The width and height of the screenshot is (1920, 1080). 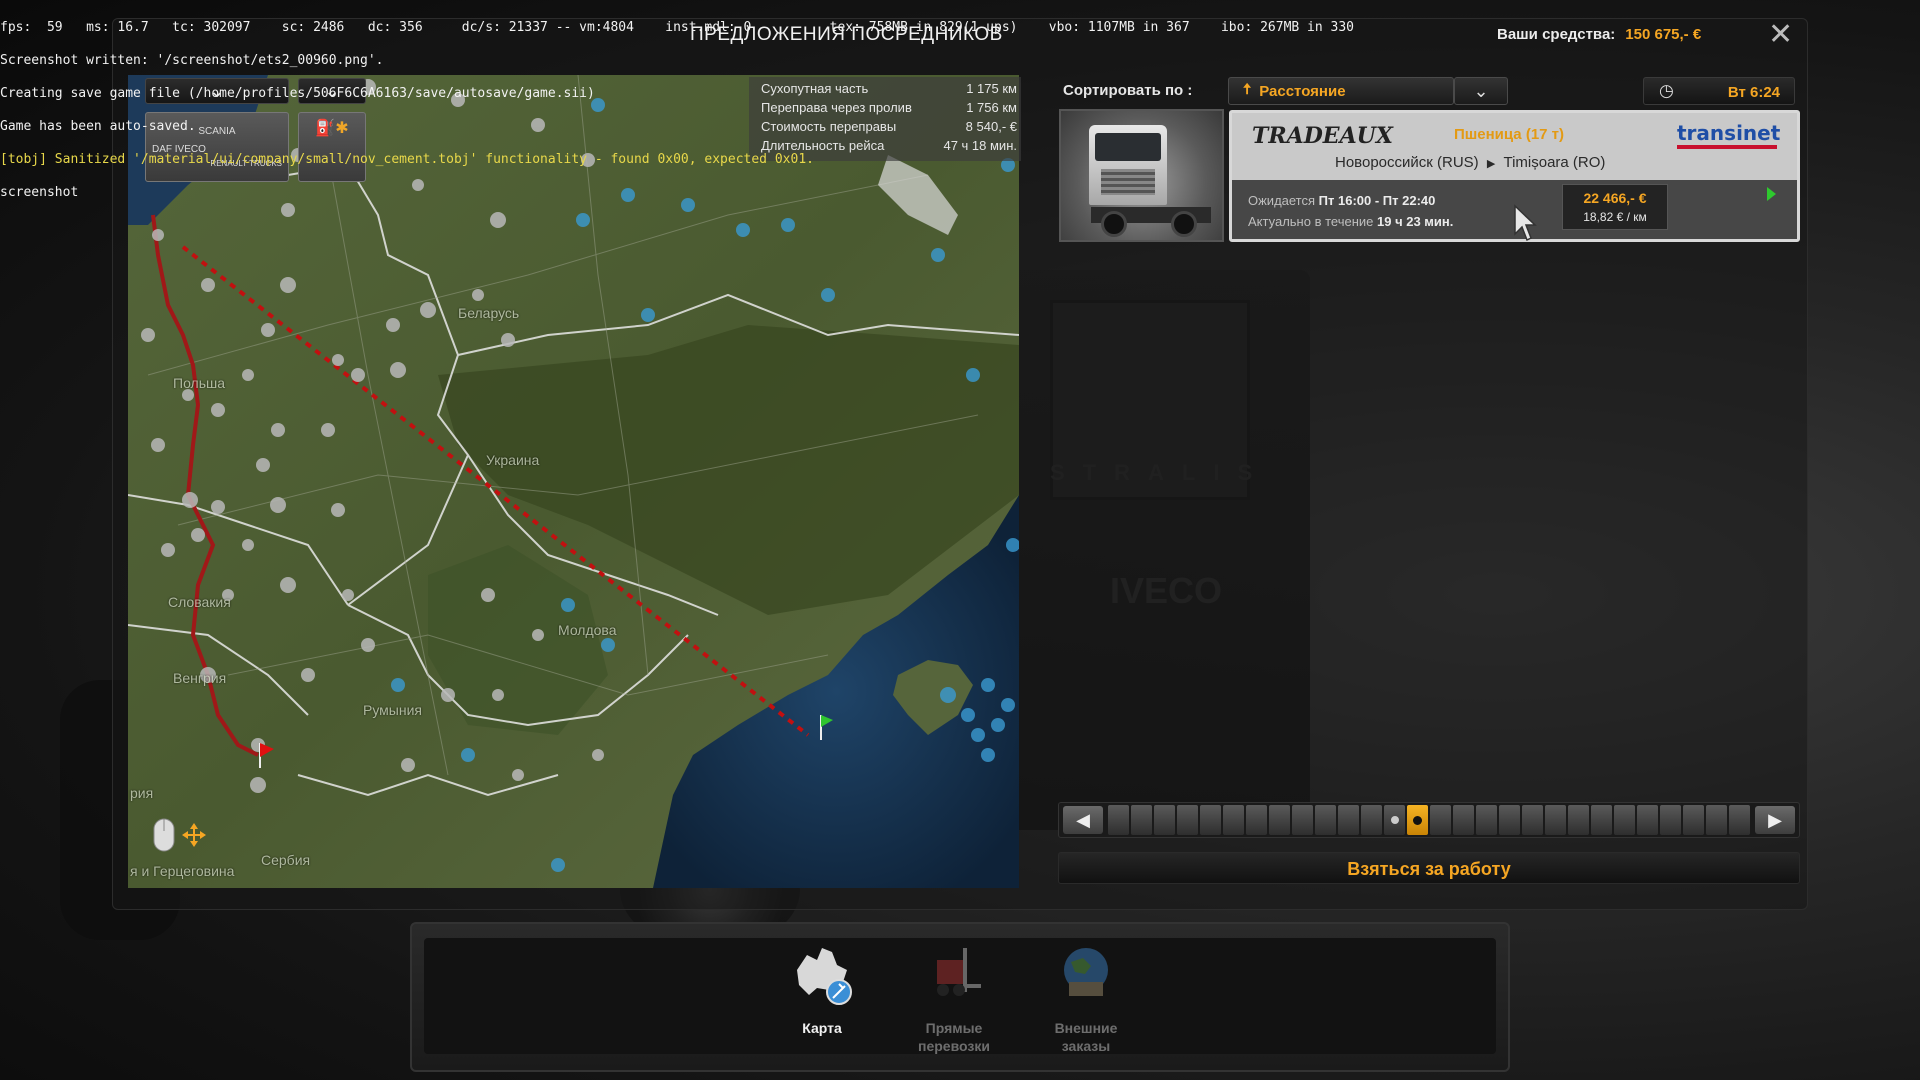 I want to click on window-title: ПРЕДЛОЖЕНИЯ ПОСРЕДНИКОВ, so click(x=846, y=34).